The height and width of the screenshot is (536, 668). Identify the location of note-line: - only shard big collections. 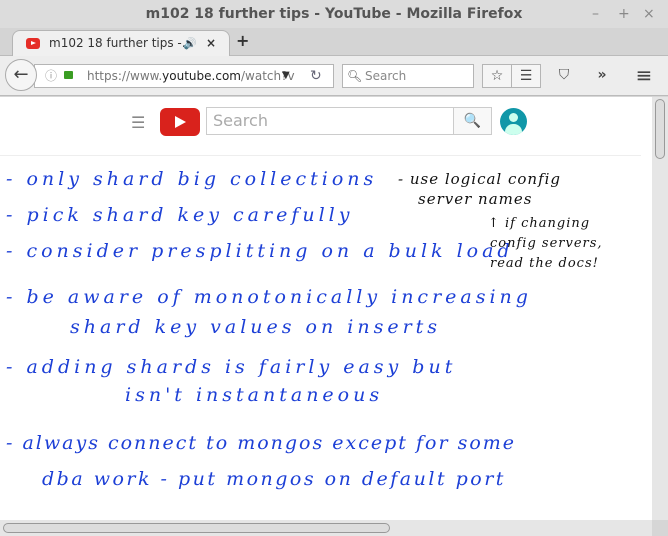
(192, 179).